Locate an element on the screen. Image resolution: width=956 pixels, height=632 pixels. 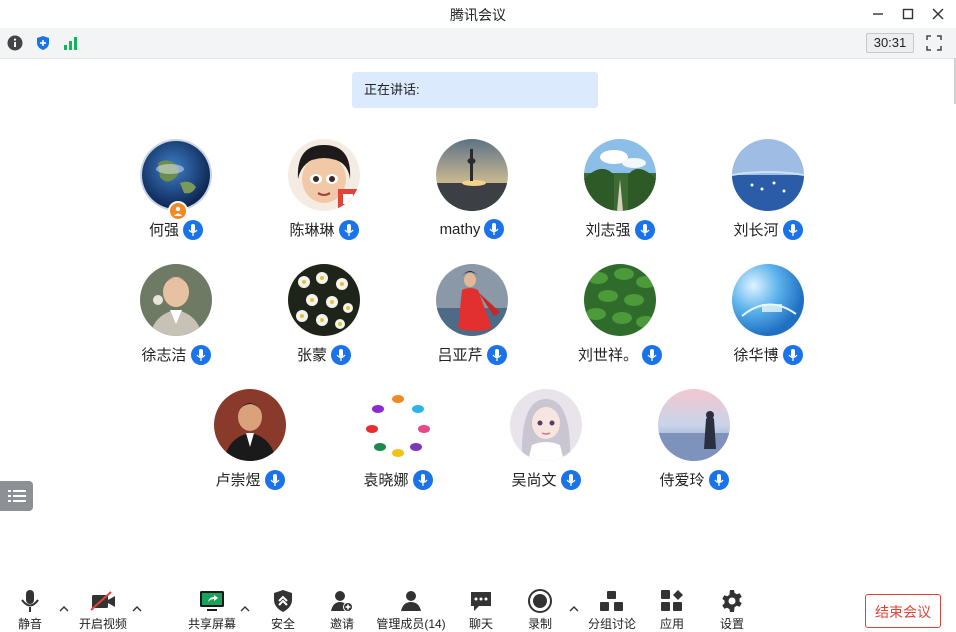
video-options-caret is located at coordinates (137, 609).